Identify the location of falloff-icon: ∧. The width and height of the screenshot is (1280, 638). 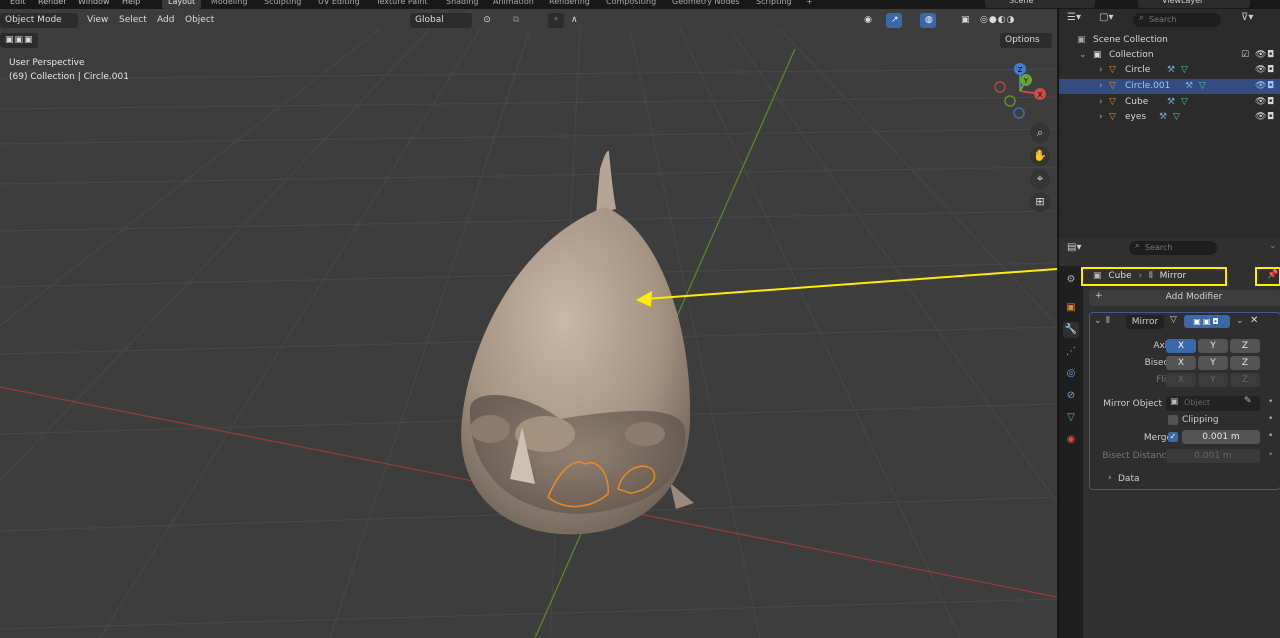
(574, 20).